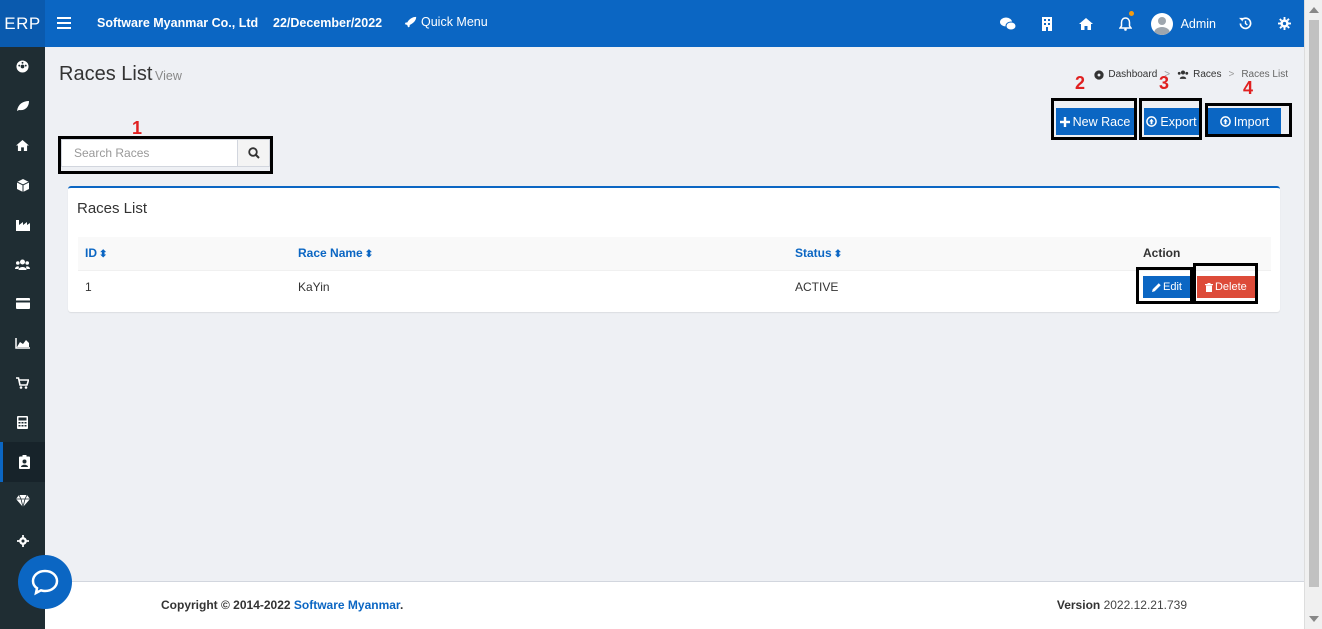 This screenshot has width=1322, height=629. I want to click on diamond-icon, so click(22, 501).